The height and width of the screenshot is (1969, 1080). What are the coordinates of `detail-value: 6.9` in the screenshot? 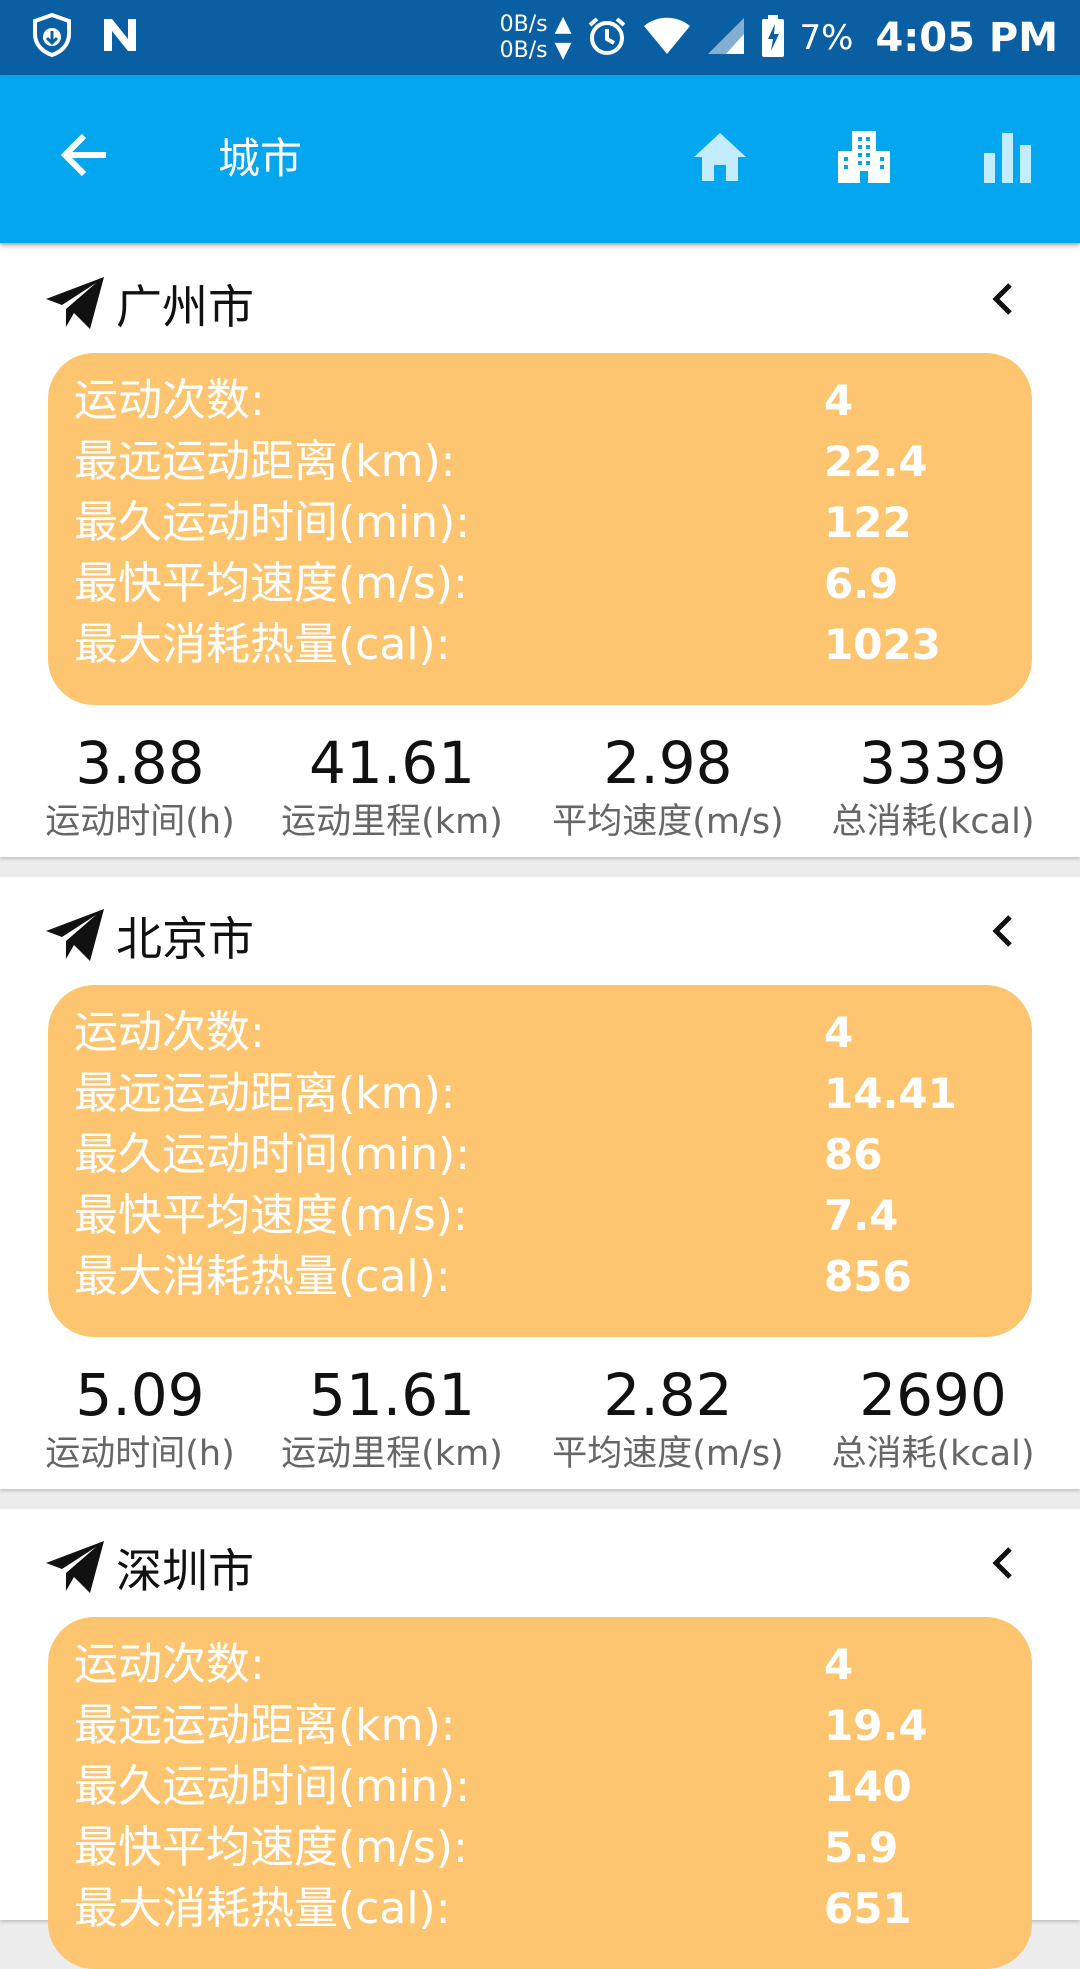 It's located at (861, 583).